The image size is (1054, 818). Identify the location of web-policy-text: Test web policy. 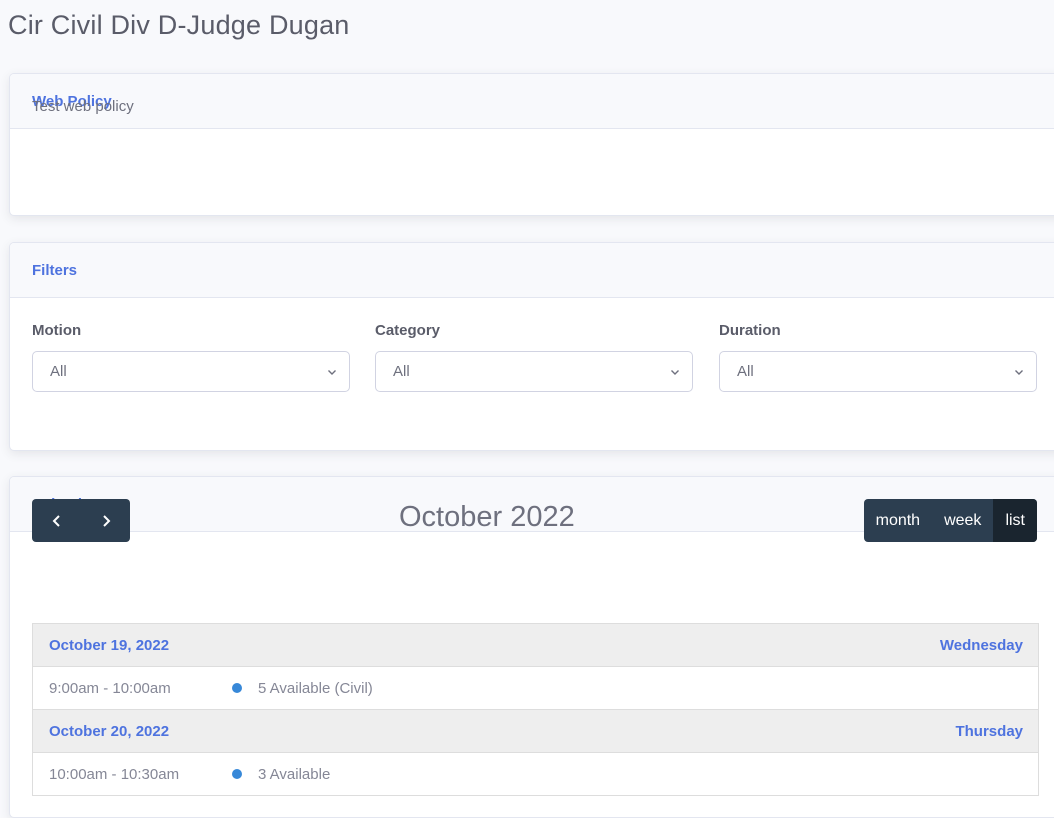
(83, 106).